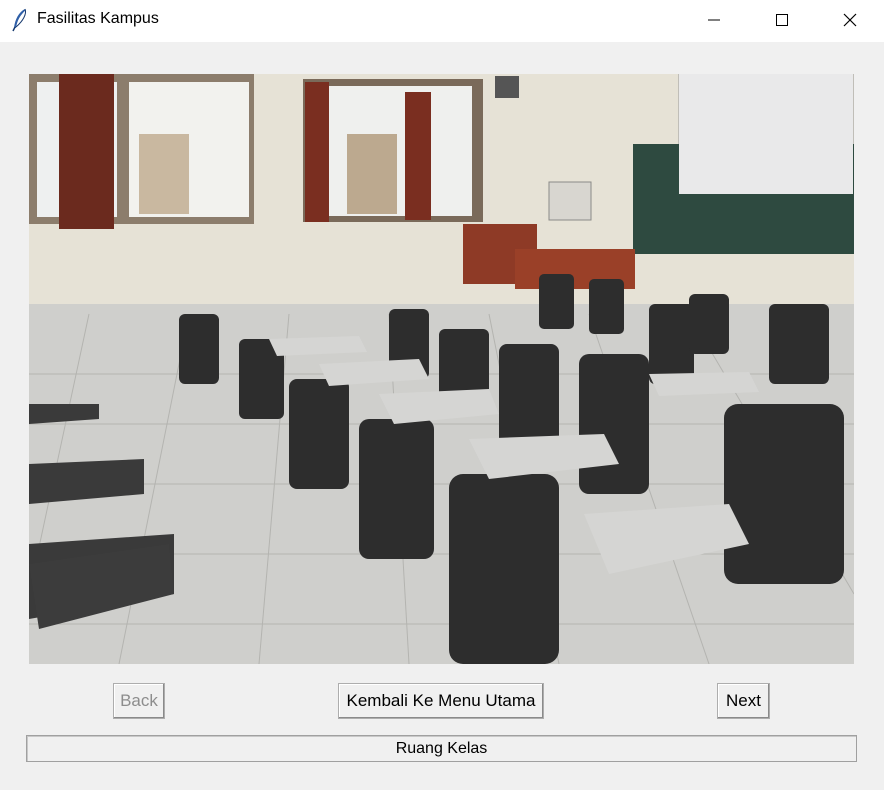 The width and height of the screenshot is (884, 790). Describe the element at coordinates (441, 748) in the screenshot. I see `status-label: Ruang Kelas` at that location.